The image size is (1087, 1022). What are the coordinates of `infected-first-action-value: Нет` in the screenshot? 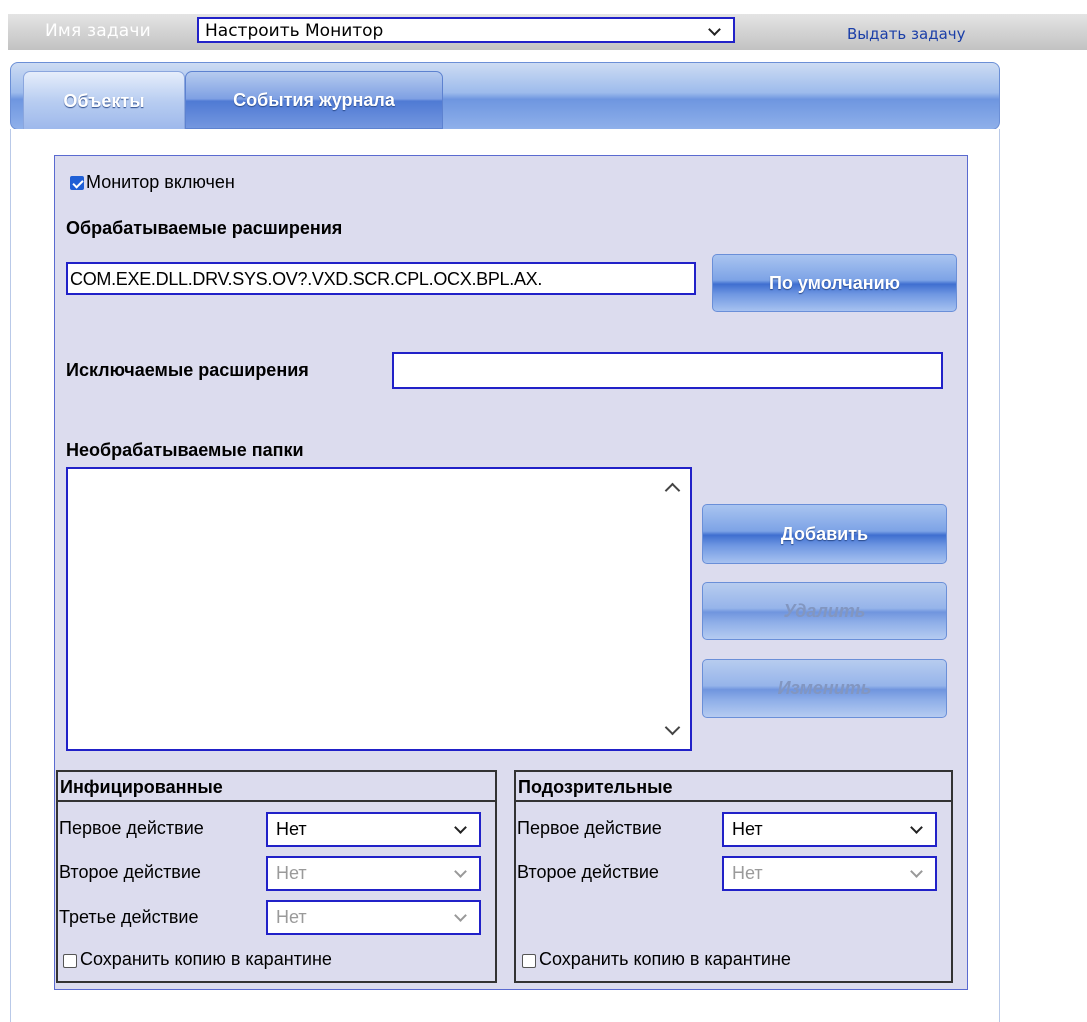 It's located at (291, 829).